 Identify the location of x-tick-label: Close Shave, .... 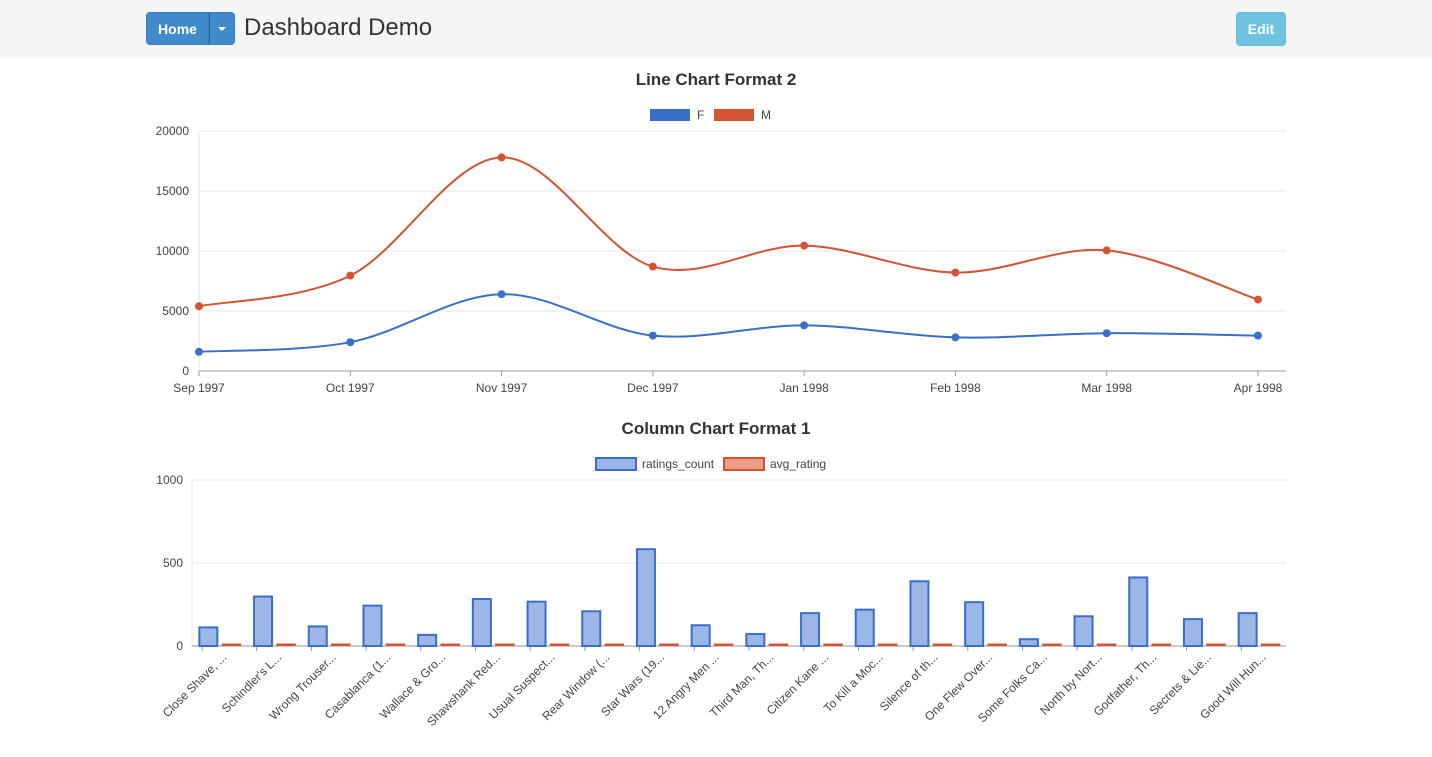
(195, 685).